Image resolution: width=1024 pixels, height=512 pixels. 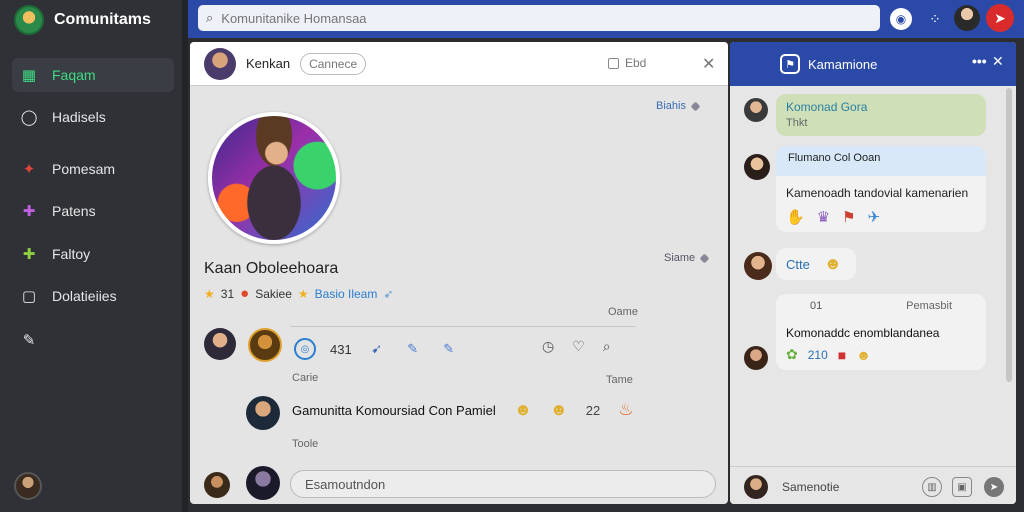 What do you see at coordinates (305, 378) in the screenshot?
I see `section-label-carie: Carie` at bounding box center [305, 378].